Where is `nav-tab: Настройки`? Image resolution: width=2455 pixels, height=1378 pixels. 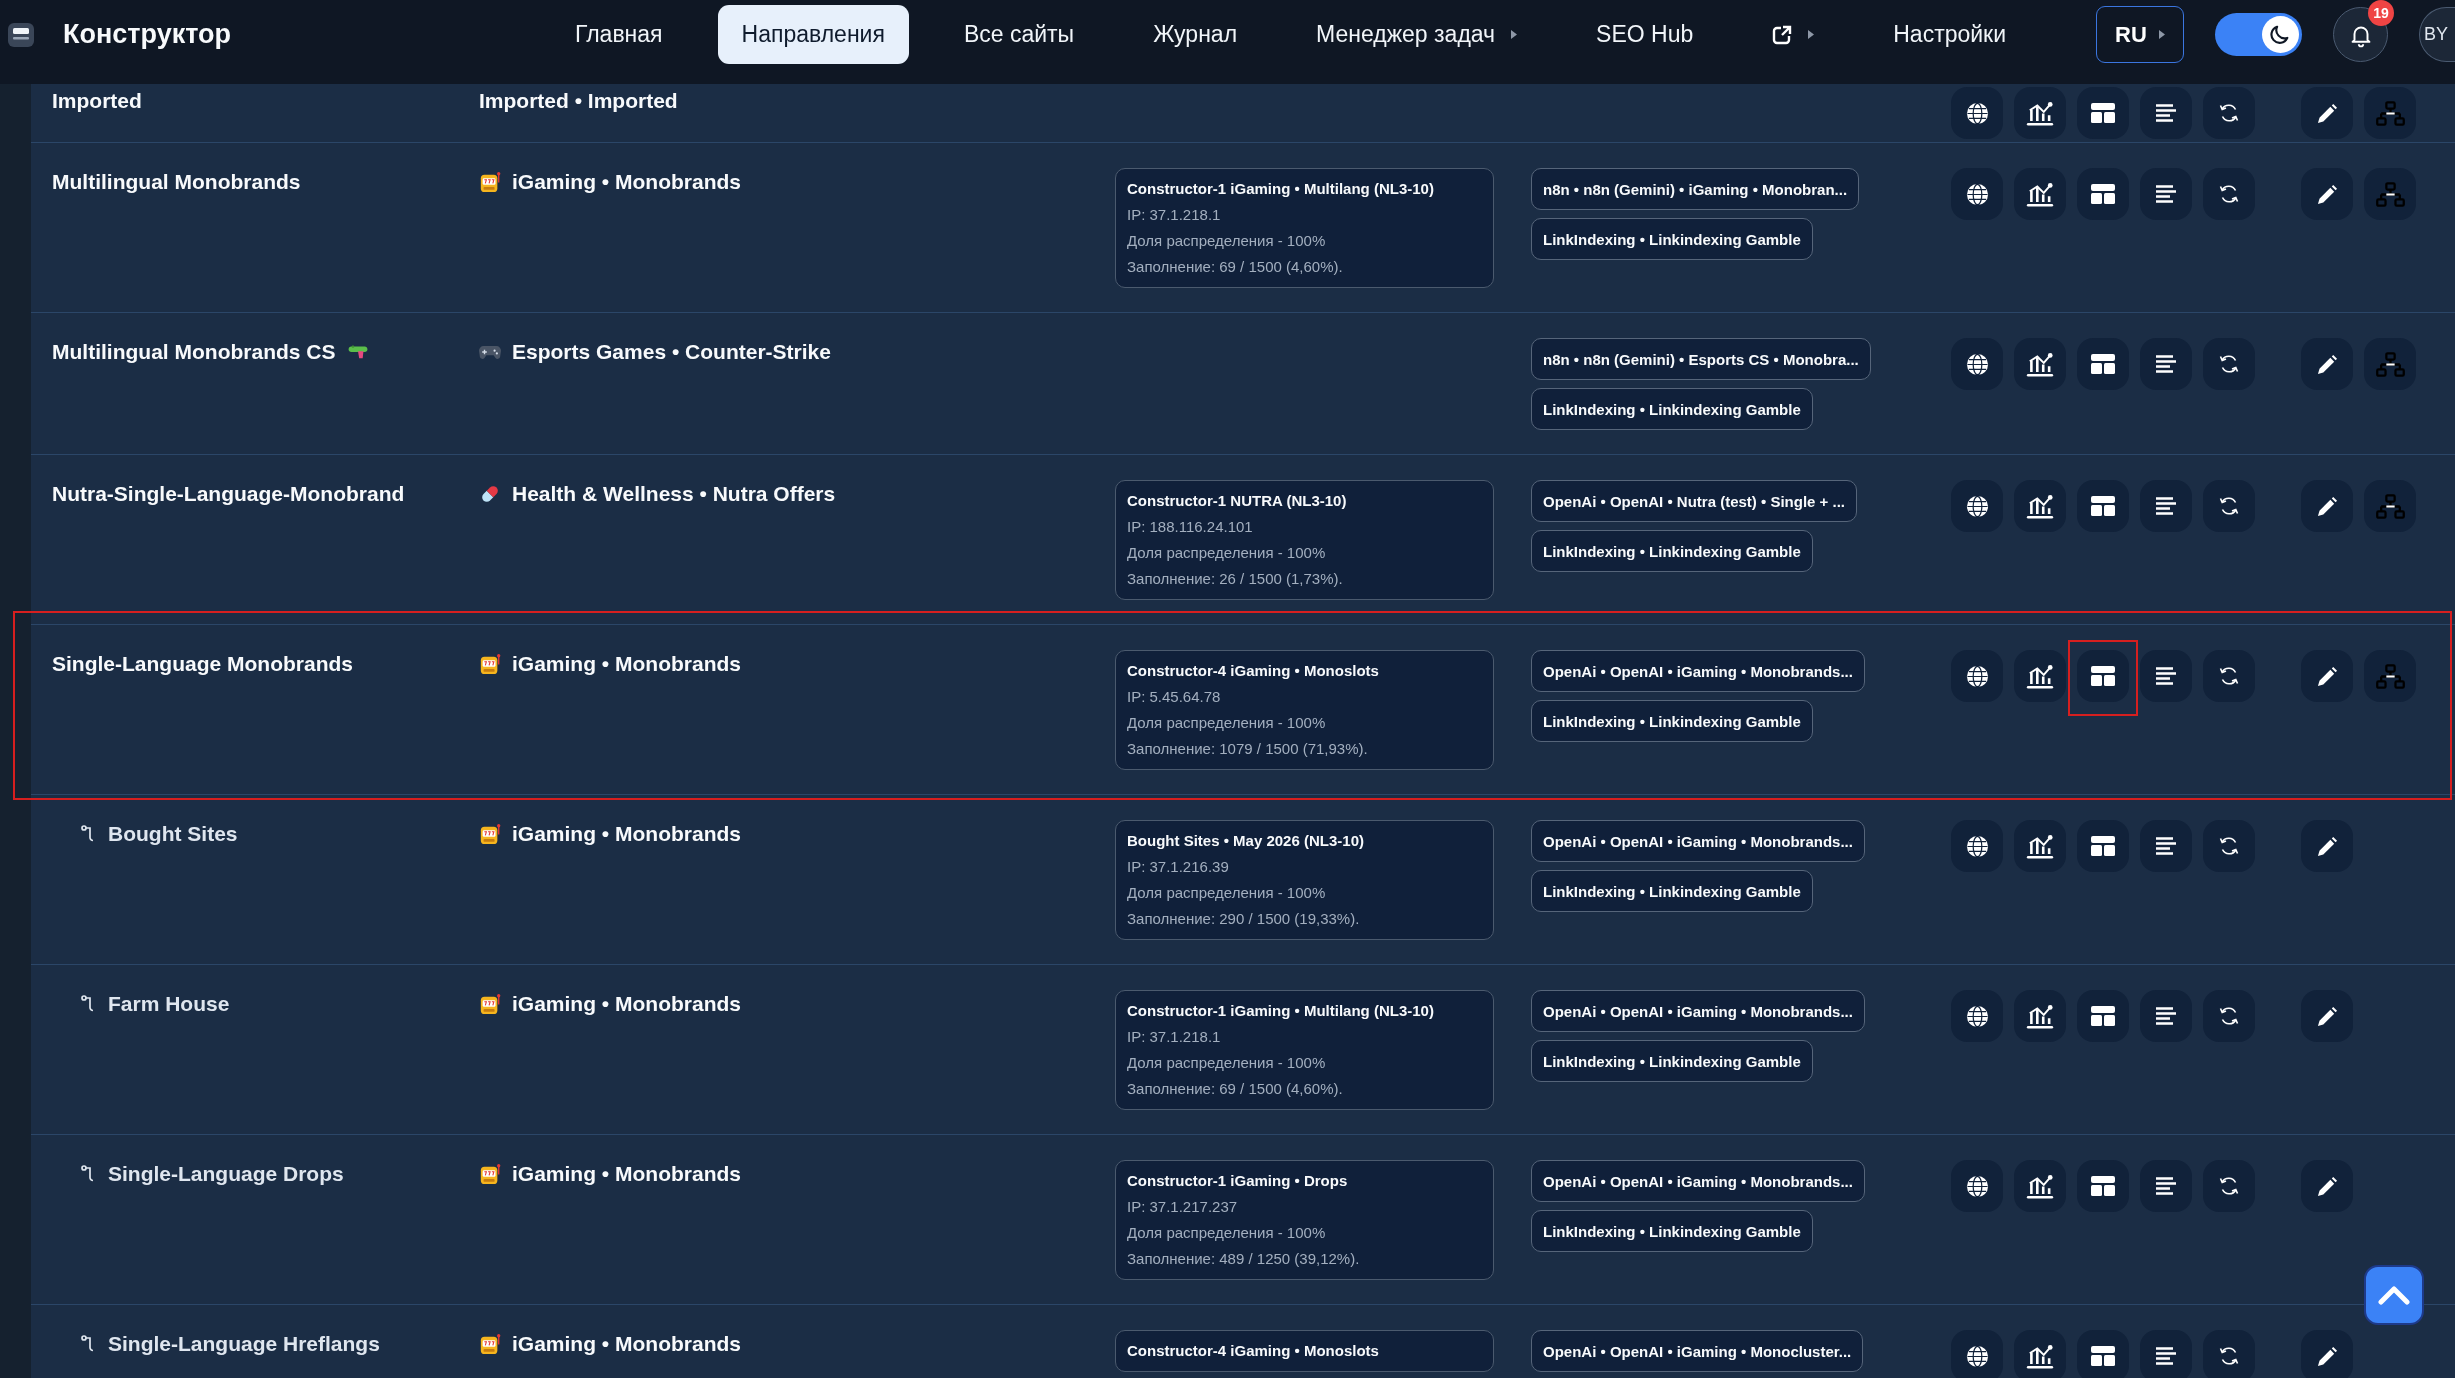 nav-tab: Настройки is located at coordinates (1950, 34).